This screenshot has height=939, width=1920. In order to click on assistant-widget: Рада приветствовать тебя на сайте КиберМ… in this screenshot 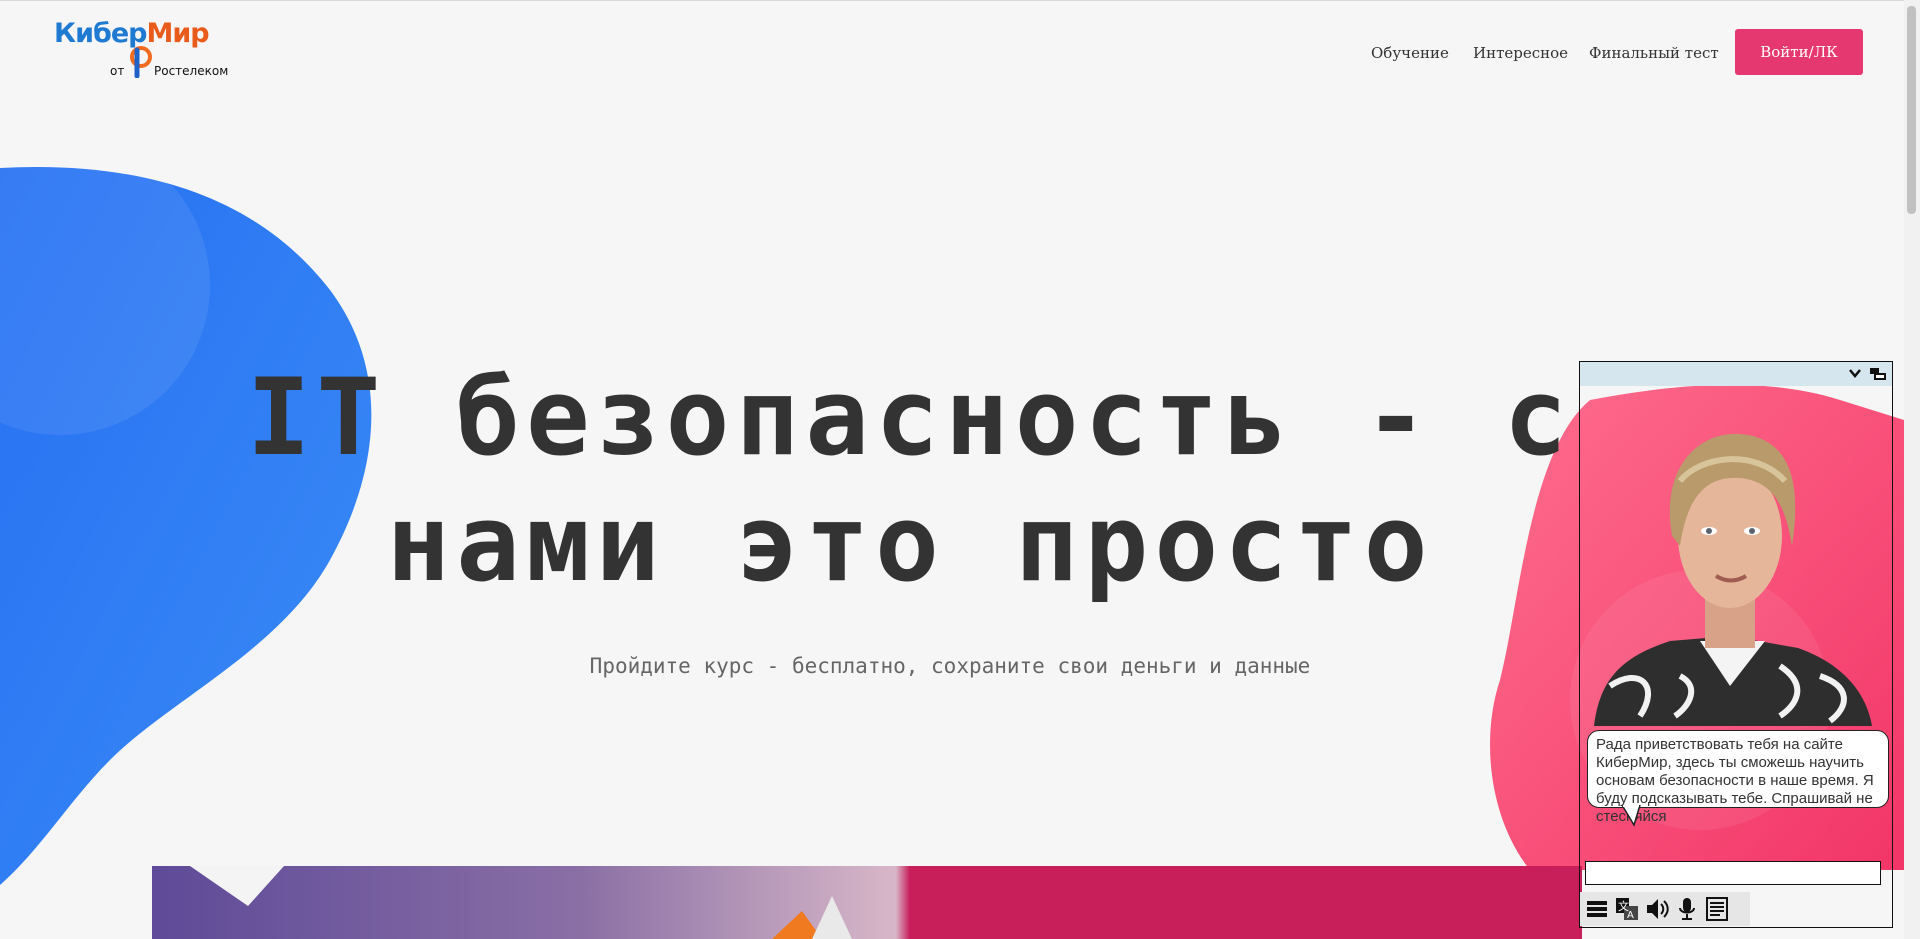, I will do `click(1736, 644)`.